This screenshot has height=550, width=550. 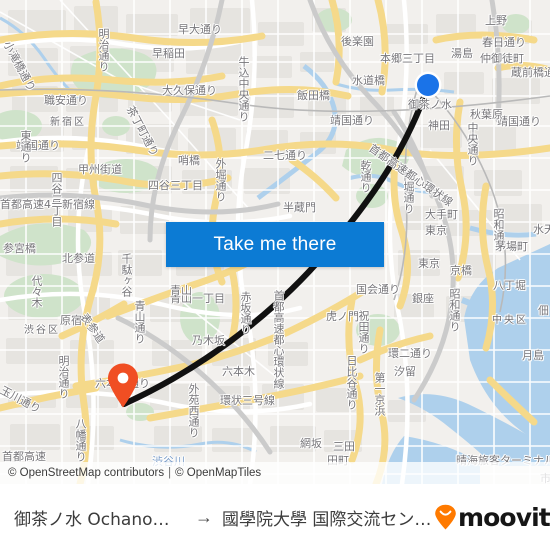 What do you see at coordinates (428, 85) in the screenshot?
I see `origin-dot-marker` at bounding box center [428, 85].